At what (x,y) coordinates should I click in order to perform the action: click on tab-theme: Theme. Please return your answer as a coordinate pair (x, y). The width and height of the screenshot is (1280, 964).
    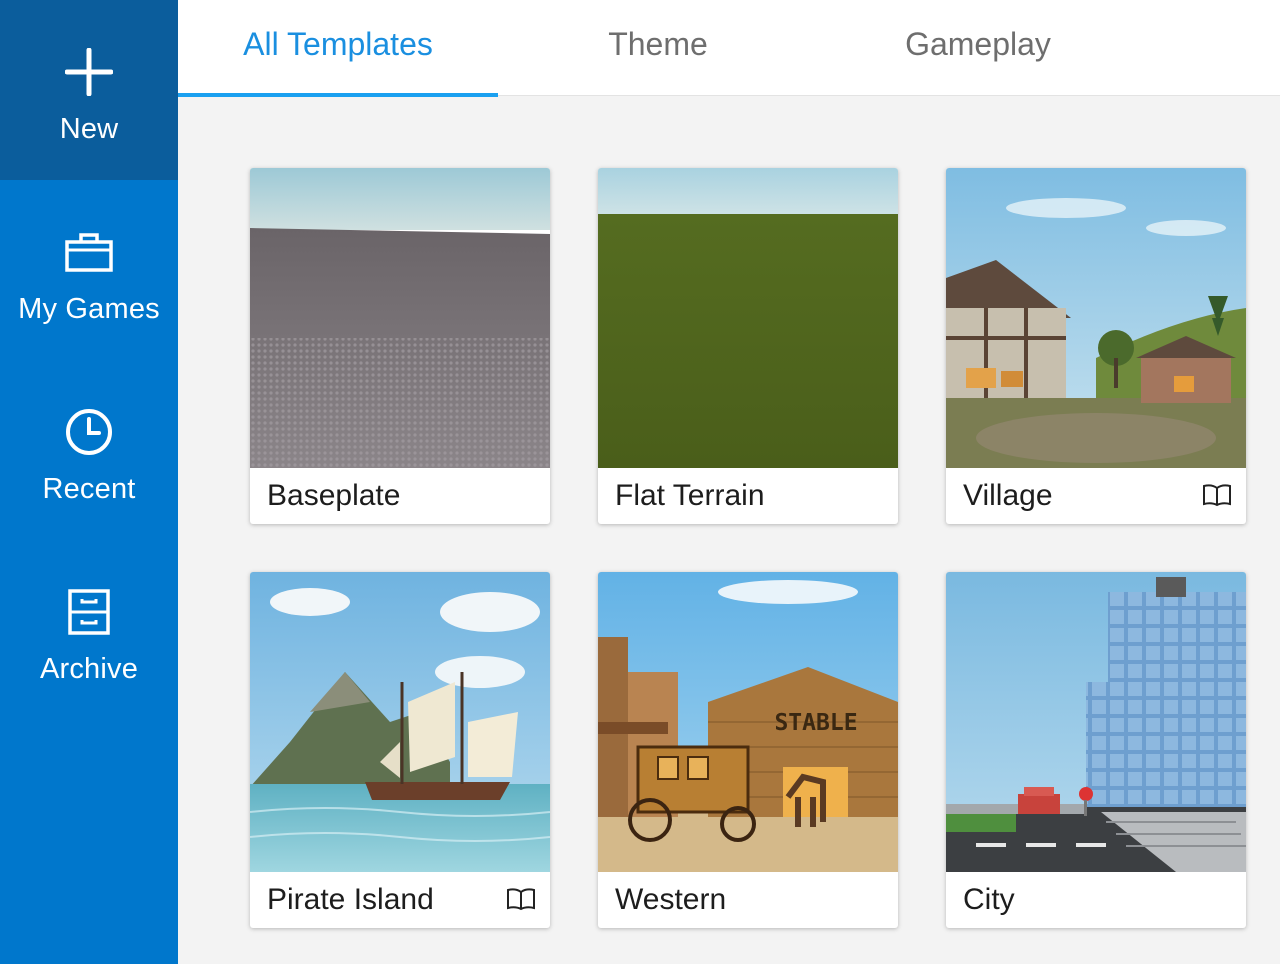
    Looking at the image, I should click on (658, 48).